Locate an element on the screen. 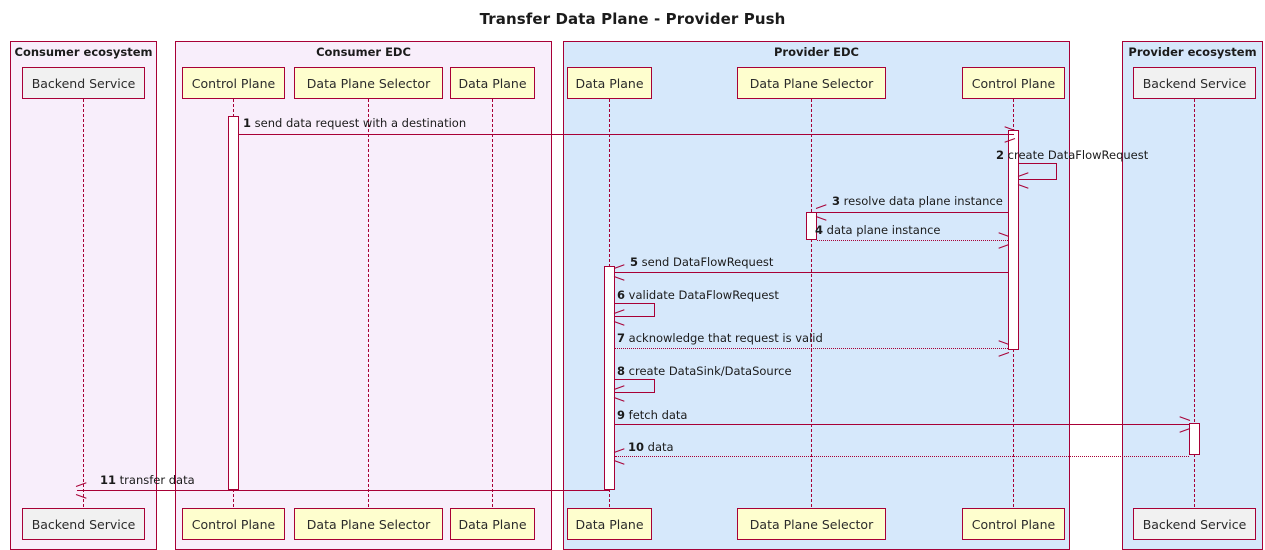  message-3-label: 3 resolve data plane instance is located at coordinates (917, 201).